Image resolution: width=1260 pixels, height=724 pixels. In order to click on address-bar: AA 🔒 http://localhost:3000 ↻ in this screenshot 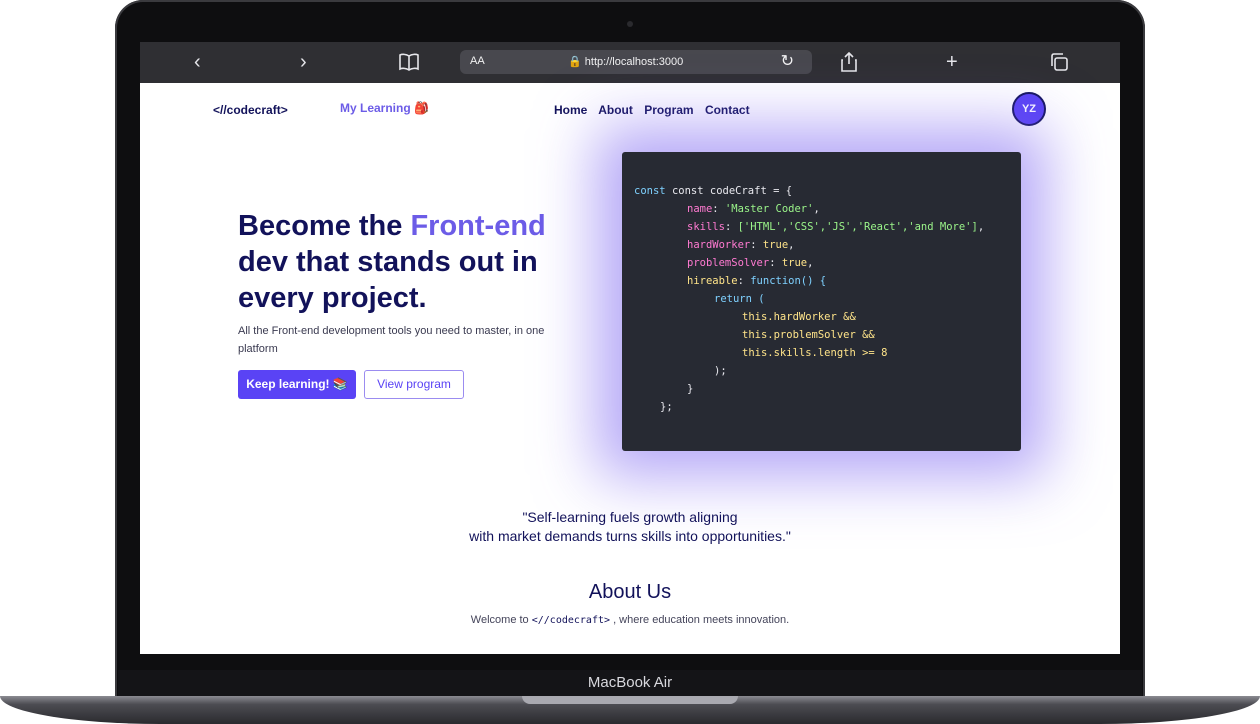, I will do `click(636, 62)`.